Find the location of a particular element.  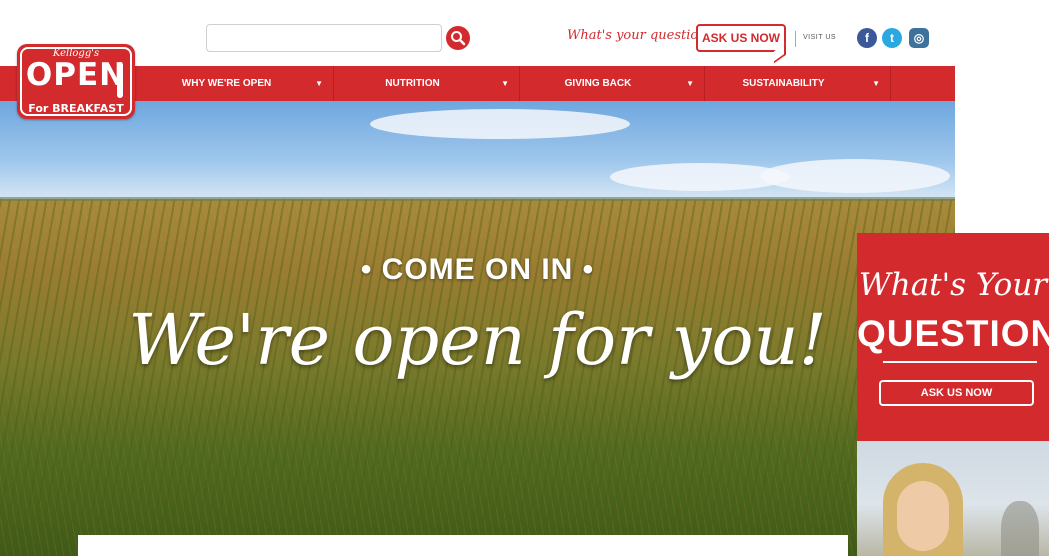

ask-us-now-label: ASK US NOW is located at coordinates (741, 38).